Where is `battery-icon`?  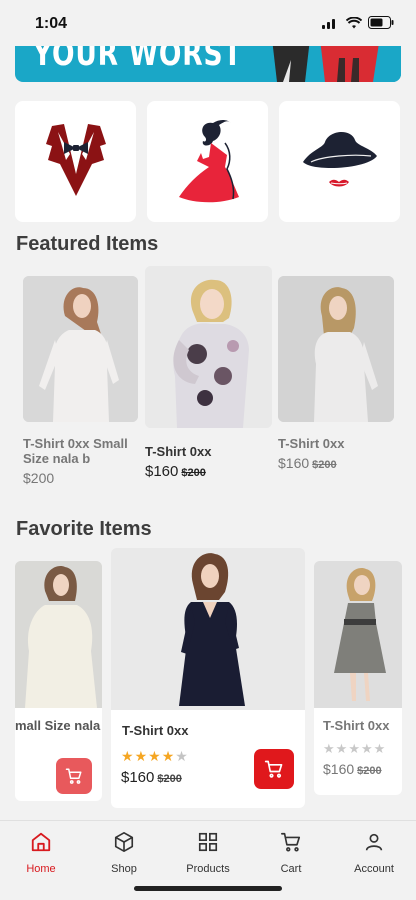 battery-icon is located at coordinates (381, 22).